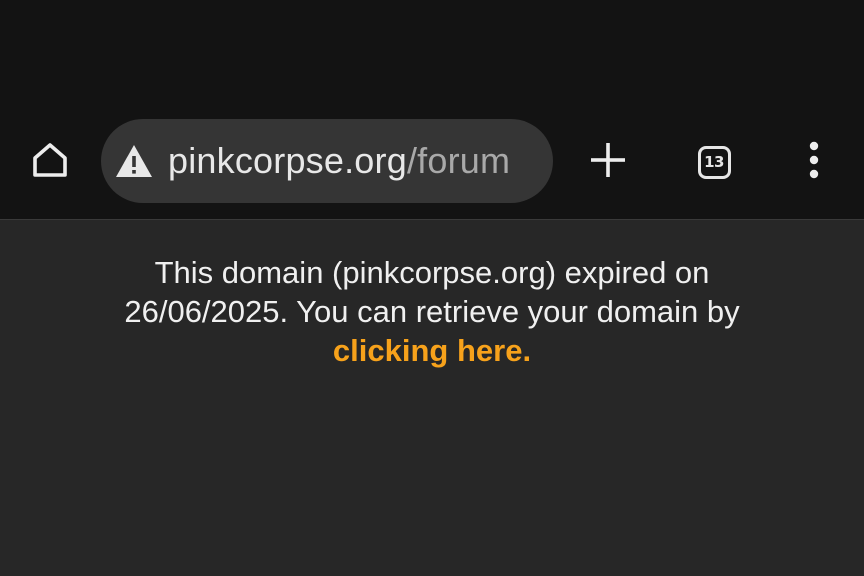 The image size is (864, 576). I want to click on url-domain: pinkcorpse.org, so click(287, 160).